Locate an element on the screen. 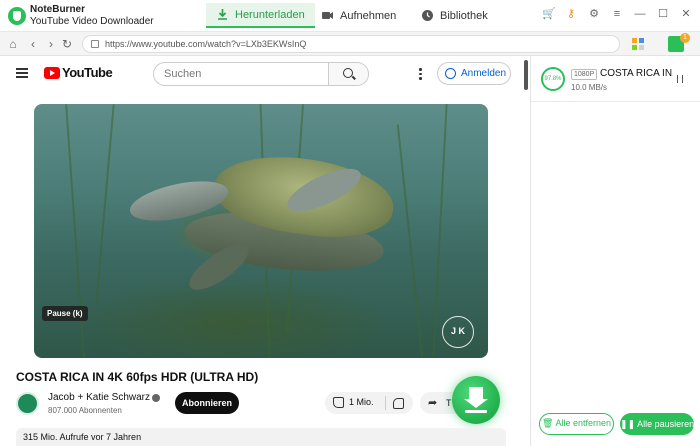 Image resolution: width=700 pixels, height=446 pixels. like-dislike-group: 1 Mio. is located at coordinates (369, 403).